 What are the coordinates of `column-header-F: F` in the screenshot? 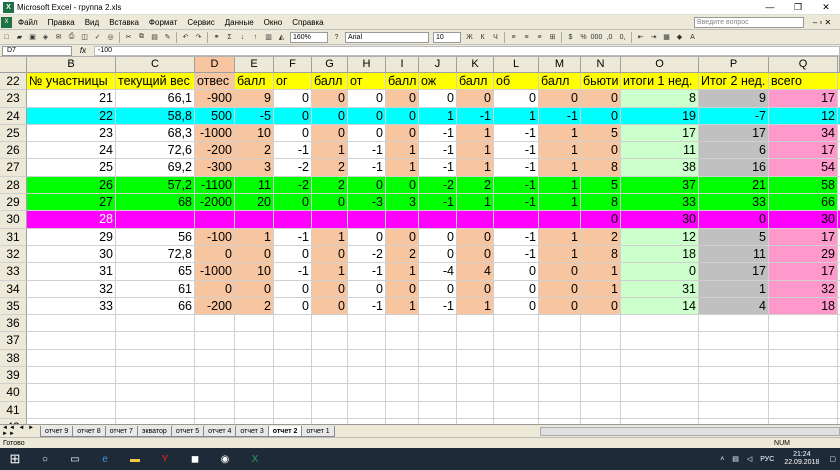 It's located at (293, 65).